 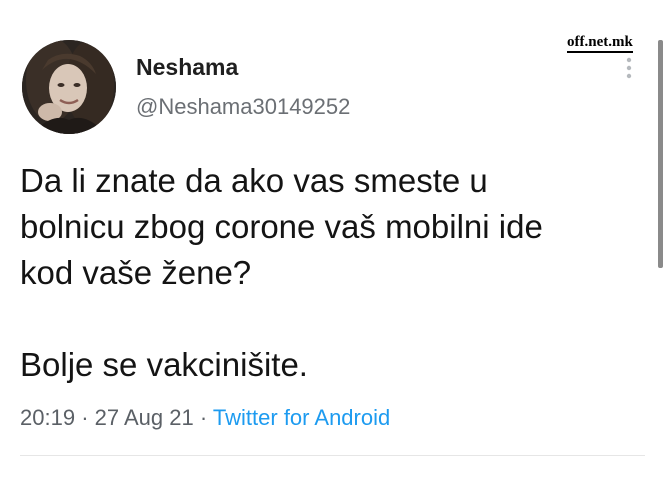 I want to click on divider, so click(x=332, y=455).